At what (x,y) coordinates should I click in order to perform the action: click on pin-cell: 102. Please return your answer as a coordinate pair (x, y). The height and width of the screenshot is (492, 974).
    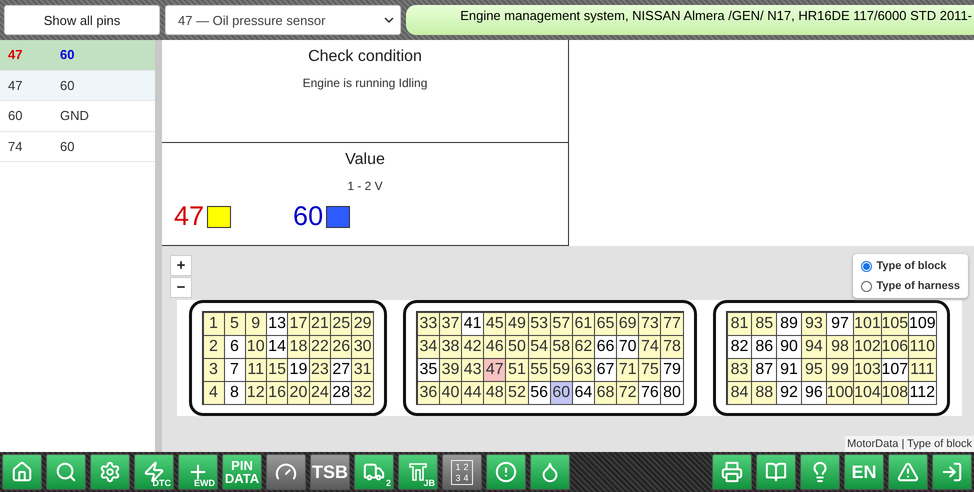
    Looking at the image, I should click on (867, 346).